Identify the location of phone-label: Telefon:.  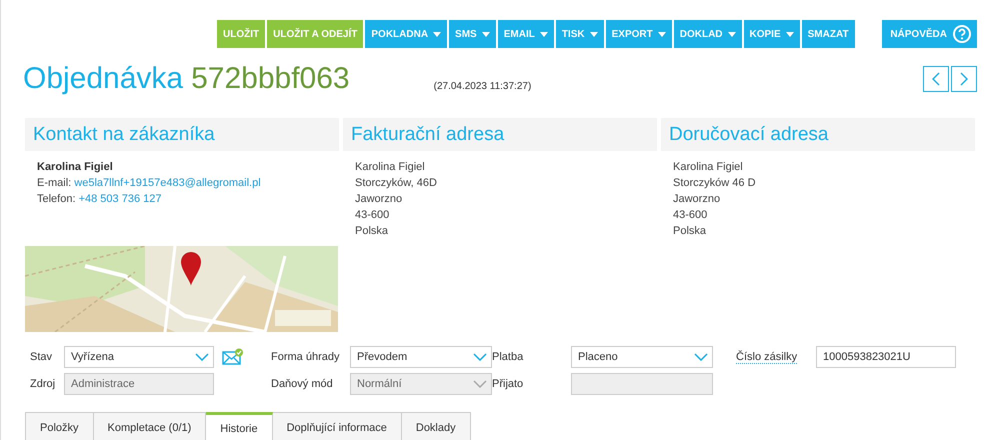
(56, 199).